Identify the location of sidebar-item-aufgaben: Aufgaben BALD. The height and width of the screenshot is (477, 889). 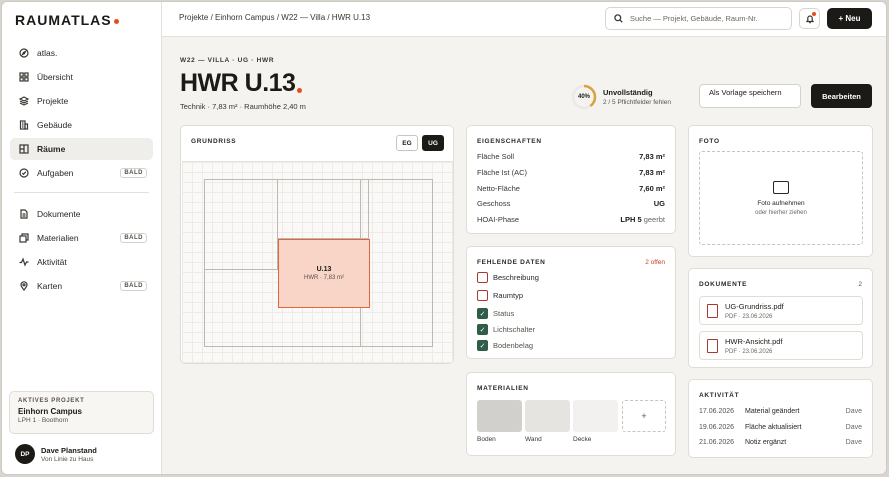
(81, 173).